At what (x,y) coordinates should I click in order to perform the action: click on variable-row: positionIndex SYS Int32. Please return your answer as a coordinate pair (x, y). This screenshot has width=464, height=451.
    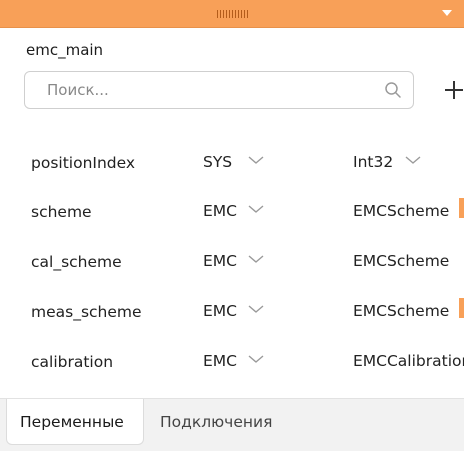
    Looking at the image, I should click on (232, 164).